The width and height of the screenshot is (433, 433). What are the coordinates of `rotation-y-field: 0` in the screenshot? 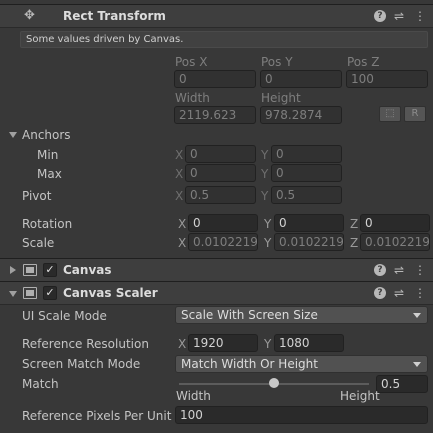 It's located at (309, 223).